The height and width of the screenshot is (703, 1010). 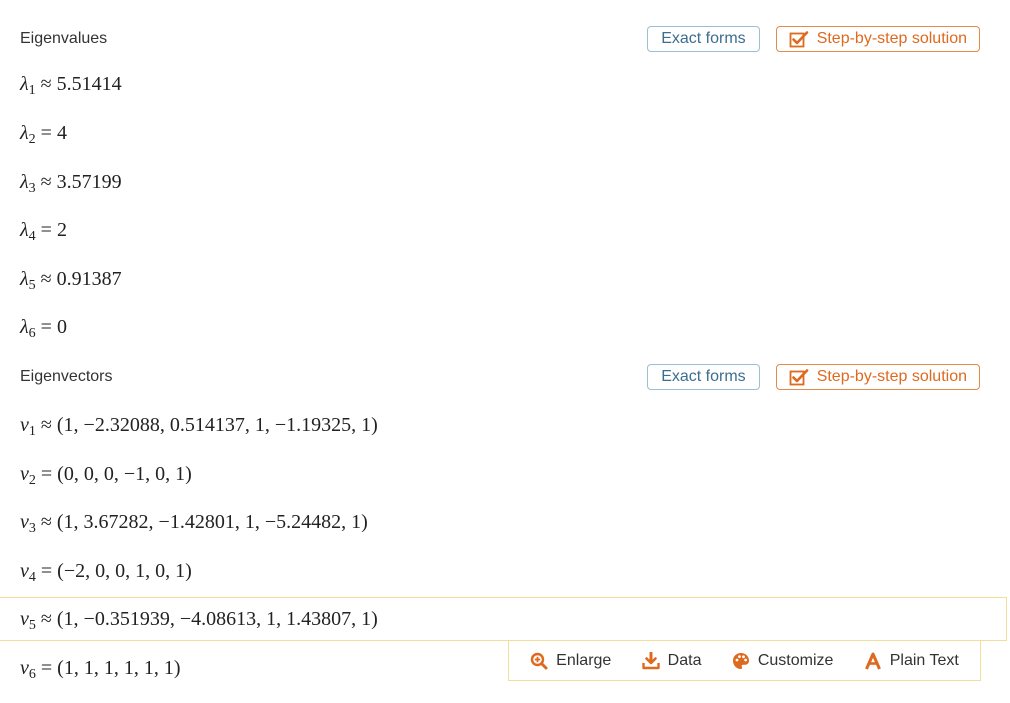 I want to click on data-button: Data, so click(x=671, y=660).